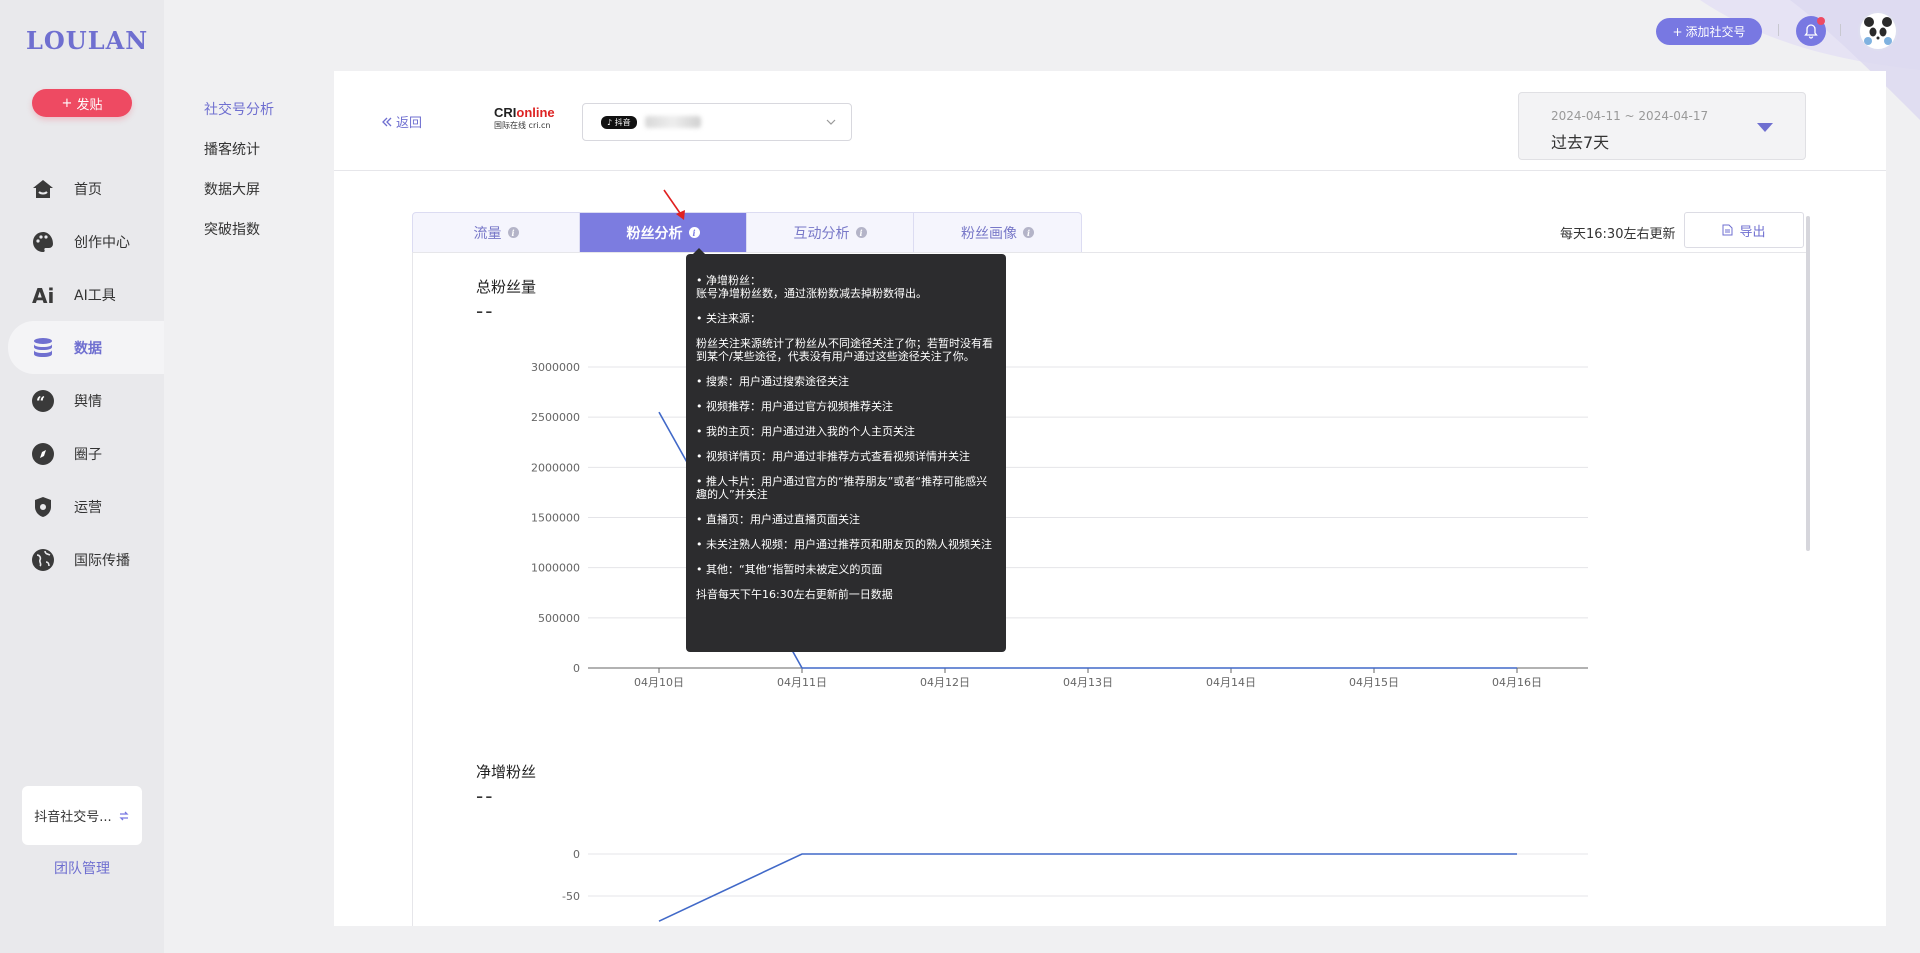 Image resolution: width=1920 pixels, height=953 pixels. I want to click on home-icon, so click(43, 189).